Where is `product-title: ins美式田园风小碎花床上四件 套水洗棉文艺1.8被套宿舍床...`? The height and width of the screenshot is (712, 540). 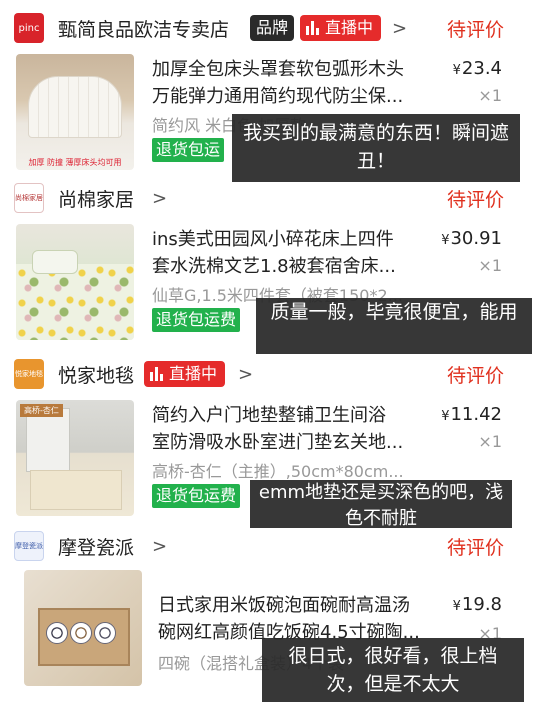
product-title: ins美式田园风小碎花床上四件 套水洗棉文艺1.8被套宿舍床... is located at coordinates (294, 253).